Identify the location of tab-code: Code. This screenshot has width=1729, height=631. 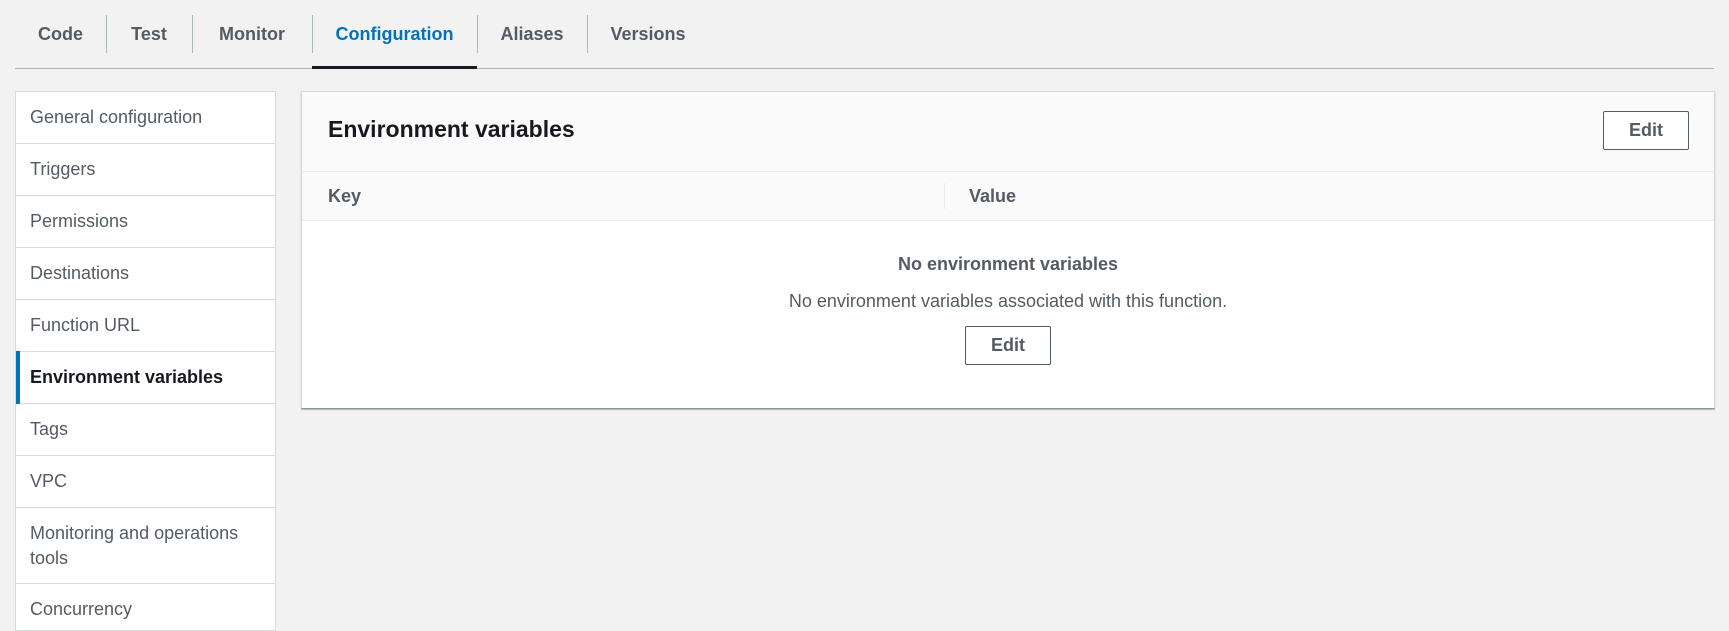
(60, 34).